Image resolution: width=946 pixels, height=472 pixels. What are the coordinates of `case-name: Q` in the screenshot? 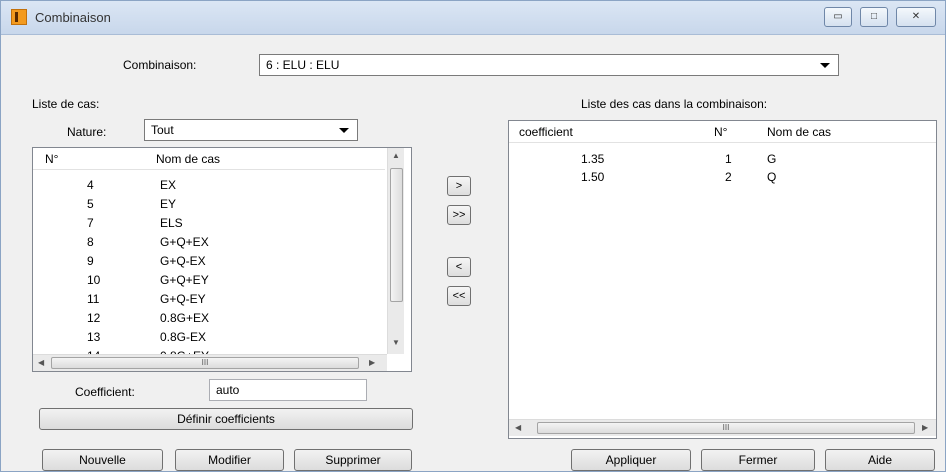 It's located at (772, 177).